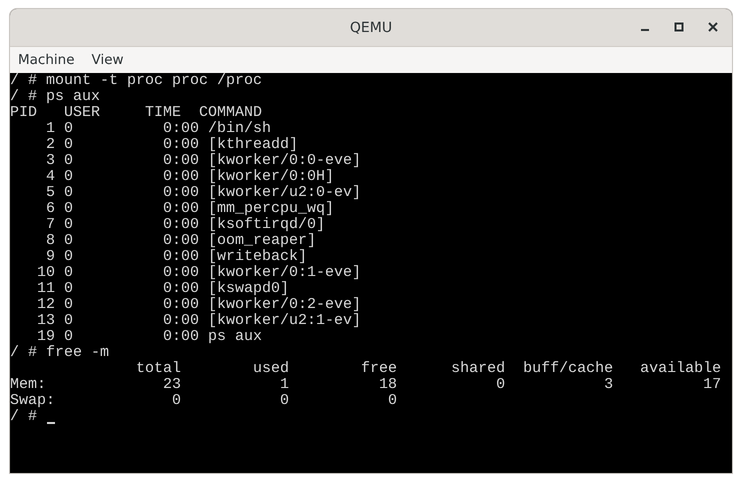  Describe the element at coordinates (199, 273) in the screenshot. I see `terminal-line: 10 0 0:00 [kworker/0:1-eve]` at that location.